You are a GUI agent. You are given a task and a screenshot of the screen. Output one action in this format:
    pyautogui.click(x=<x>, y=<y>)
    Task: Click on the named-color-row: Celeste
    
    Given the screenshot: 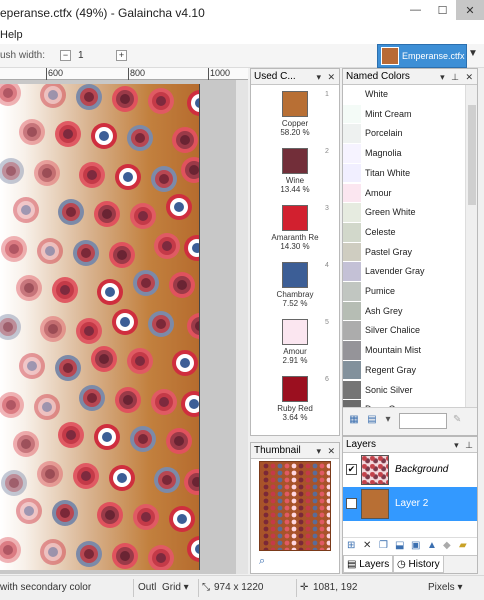 What is the action you would take?
    pyautogui.click(x=404, y=232)
    